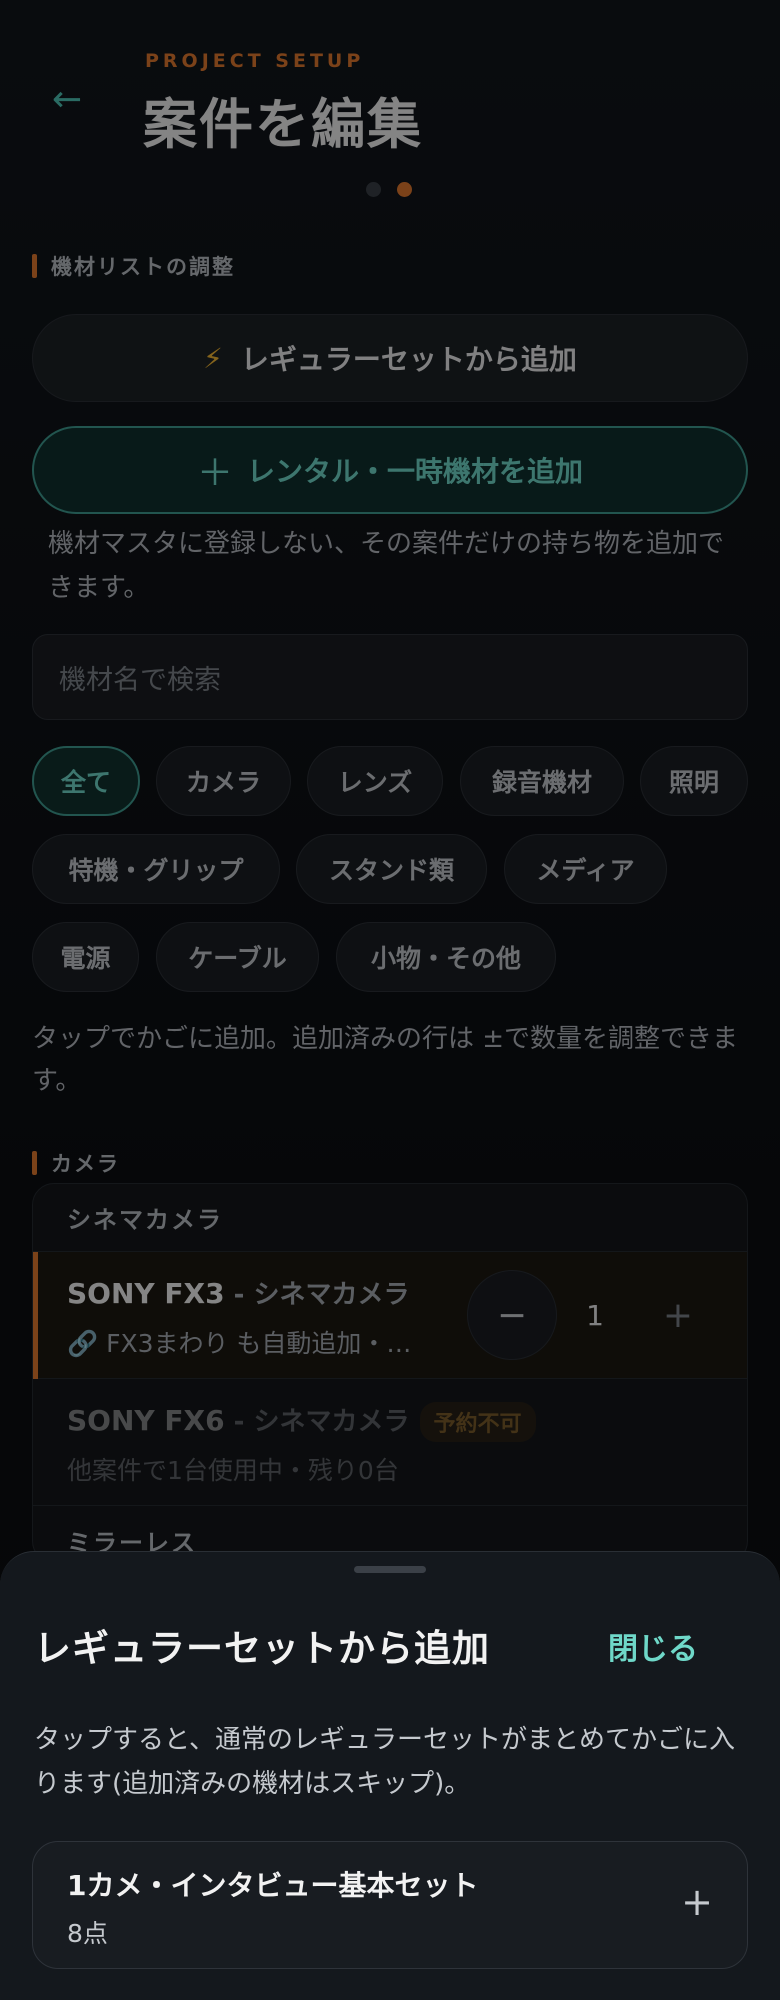 The image size is (780, 2000). Describe the element at coordinates (156, 869) in the screenshot. I see `filter-chip-grip: 特機・グリップ` at that location.